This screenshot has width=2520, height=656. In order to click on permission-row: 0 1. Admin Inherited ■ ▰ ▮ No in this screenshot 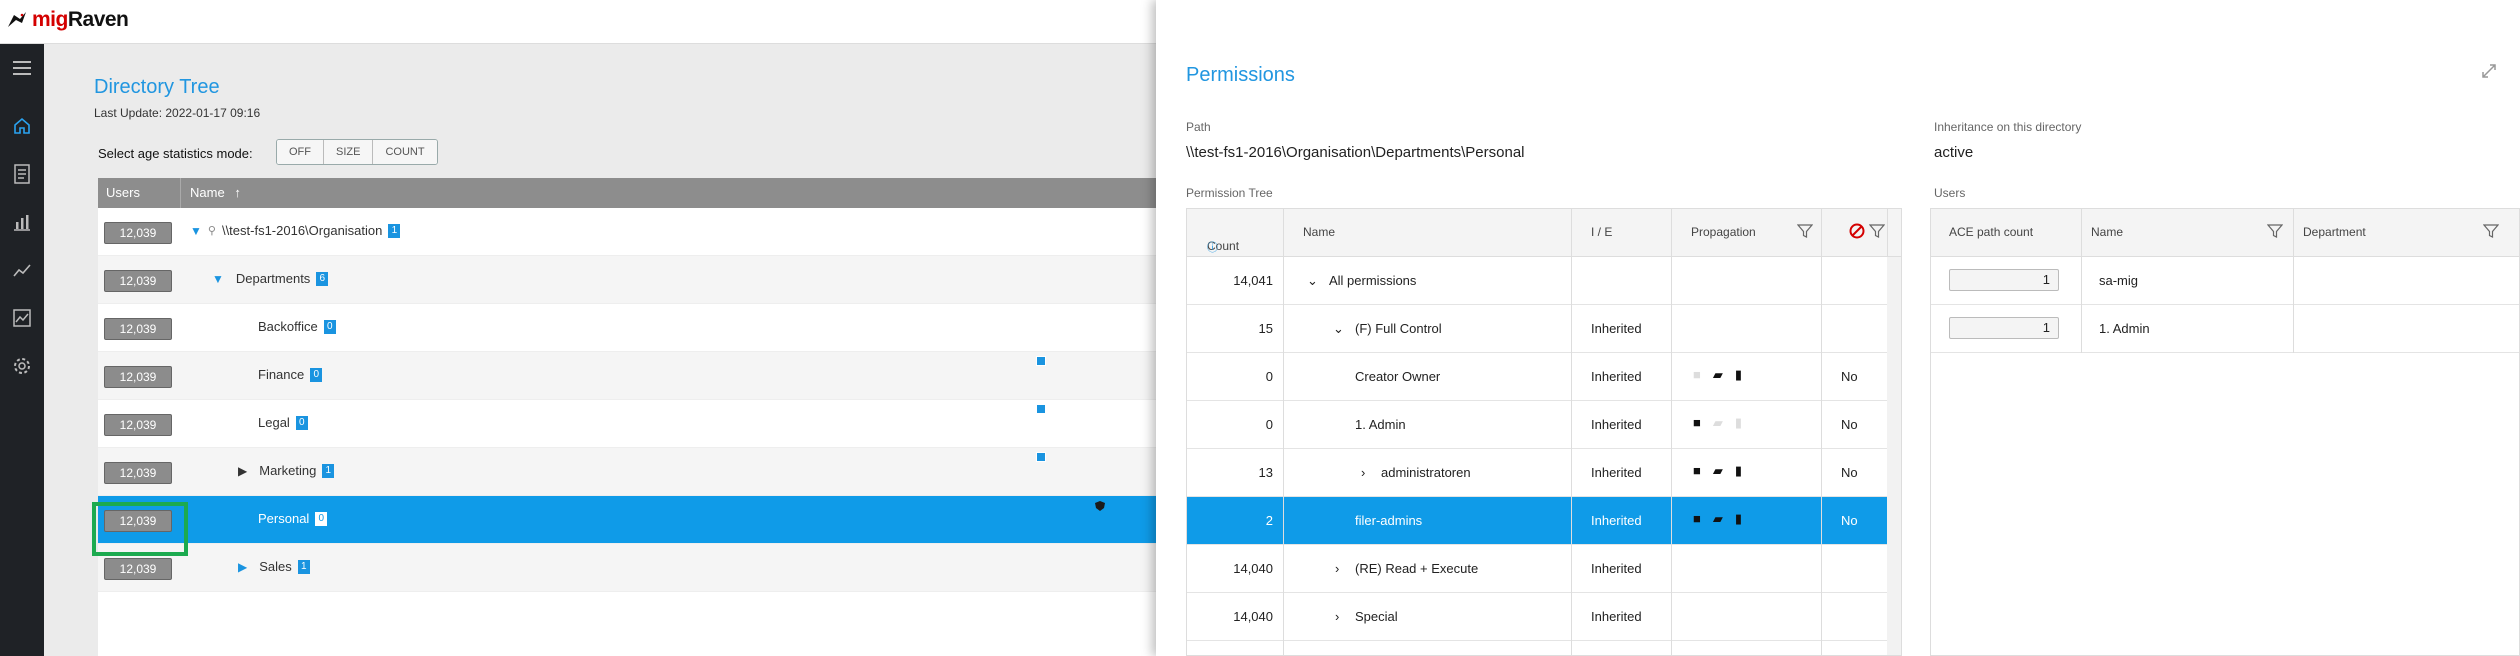, I will do `click(1544, 425)`.